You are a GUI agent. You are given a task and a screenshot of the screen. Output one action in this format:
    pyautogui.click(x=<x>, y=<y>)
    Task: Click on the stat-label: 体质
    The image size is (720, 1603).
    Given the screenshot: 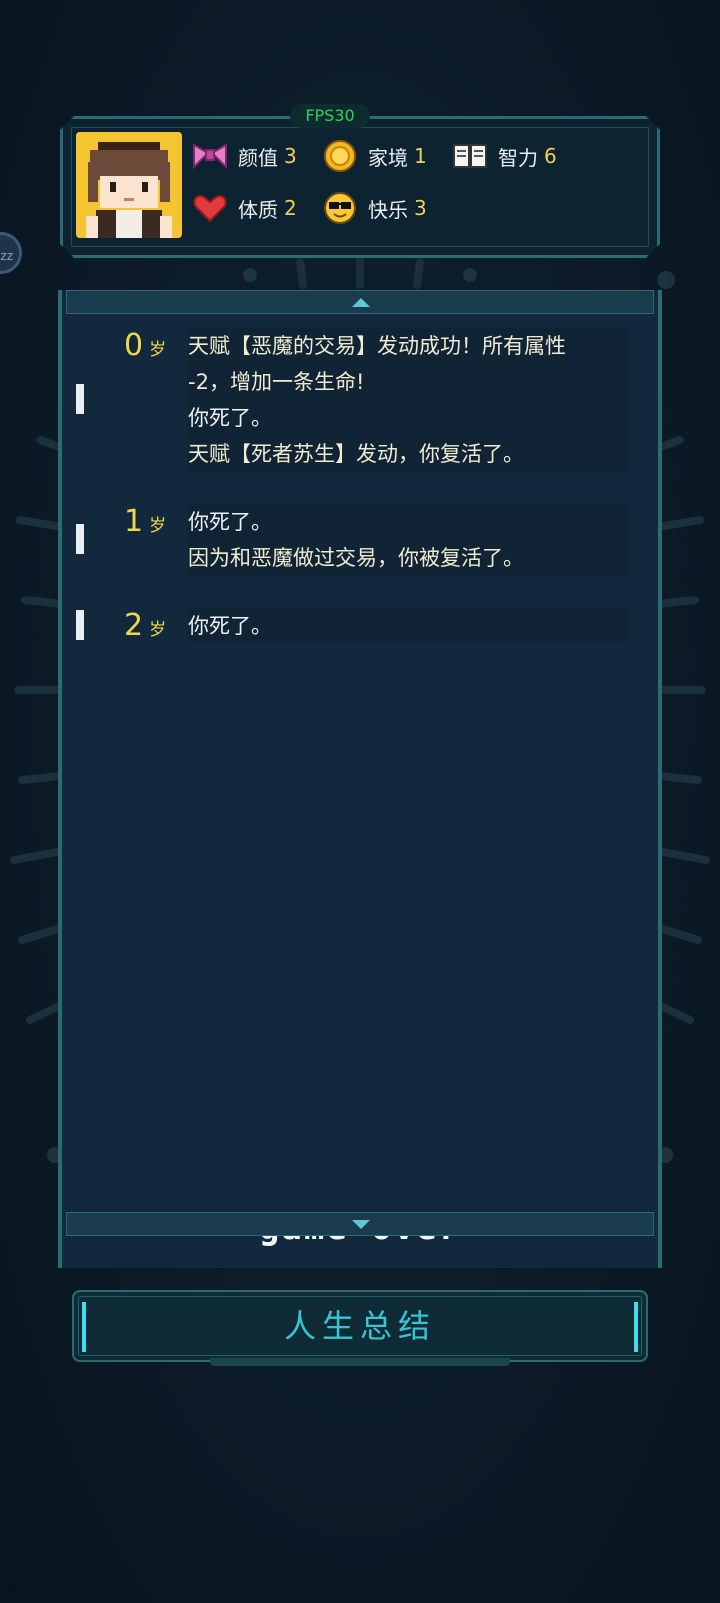 What is the action you would take?
    pyautogui.click(x=258, y=209)
    